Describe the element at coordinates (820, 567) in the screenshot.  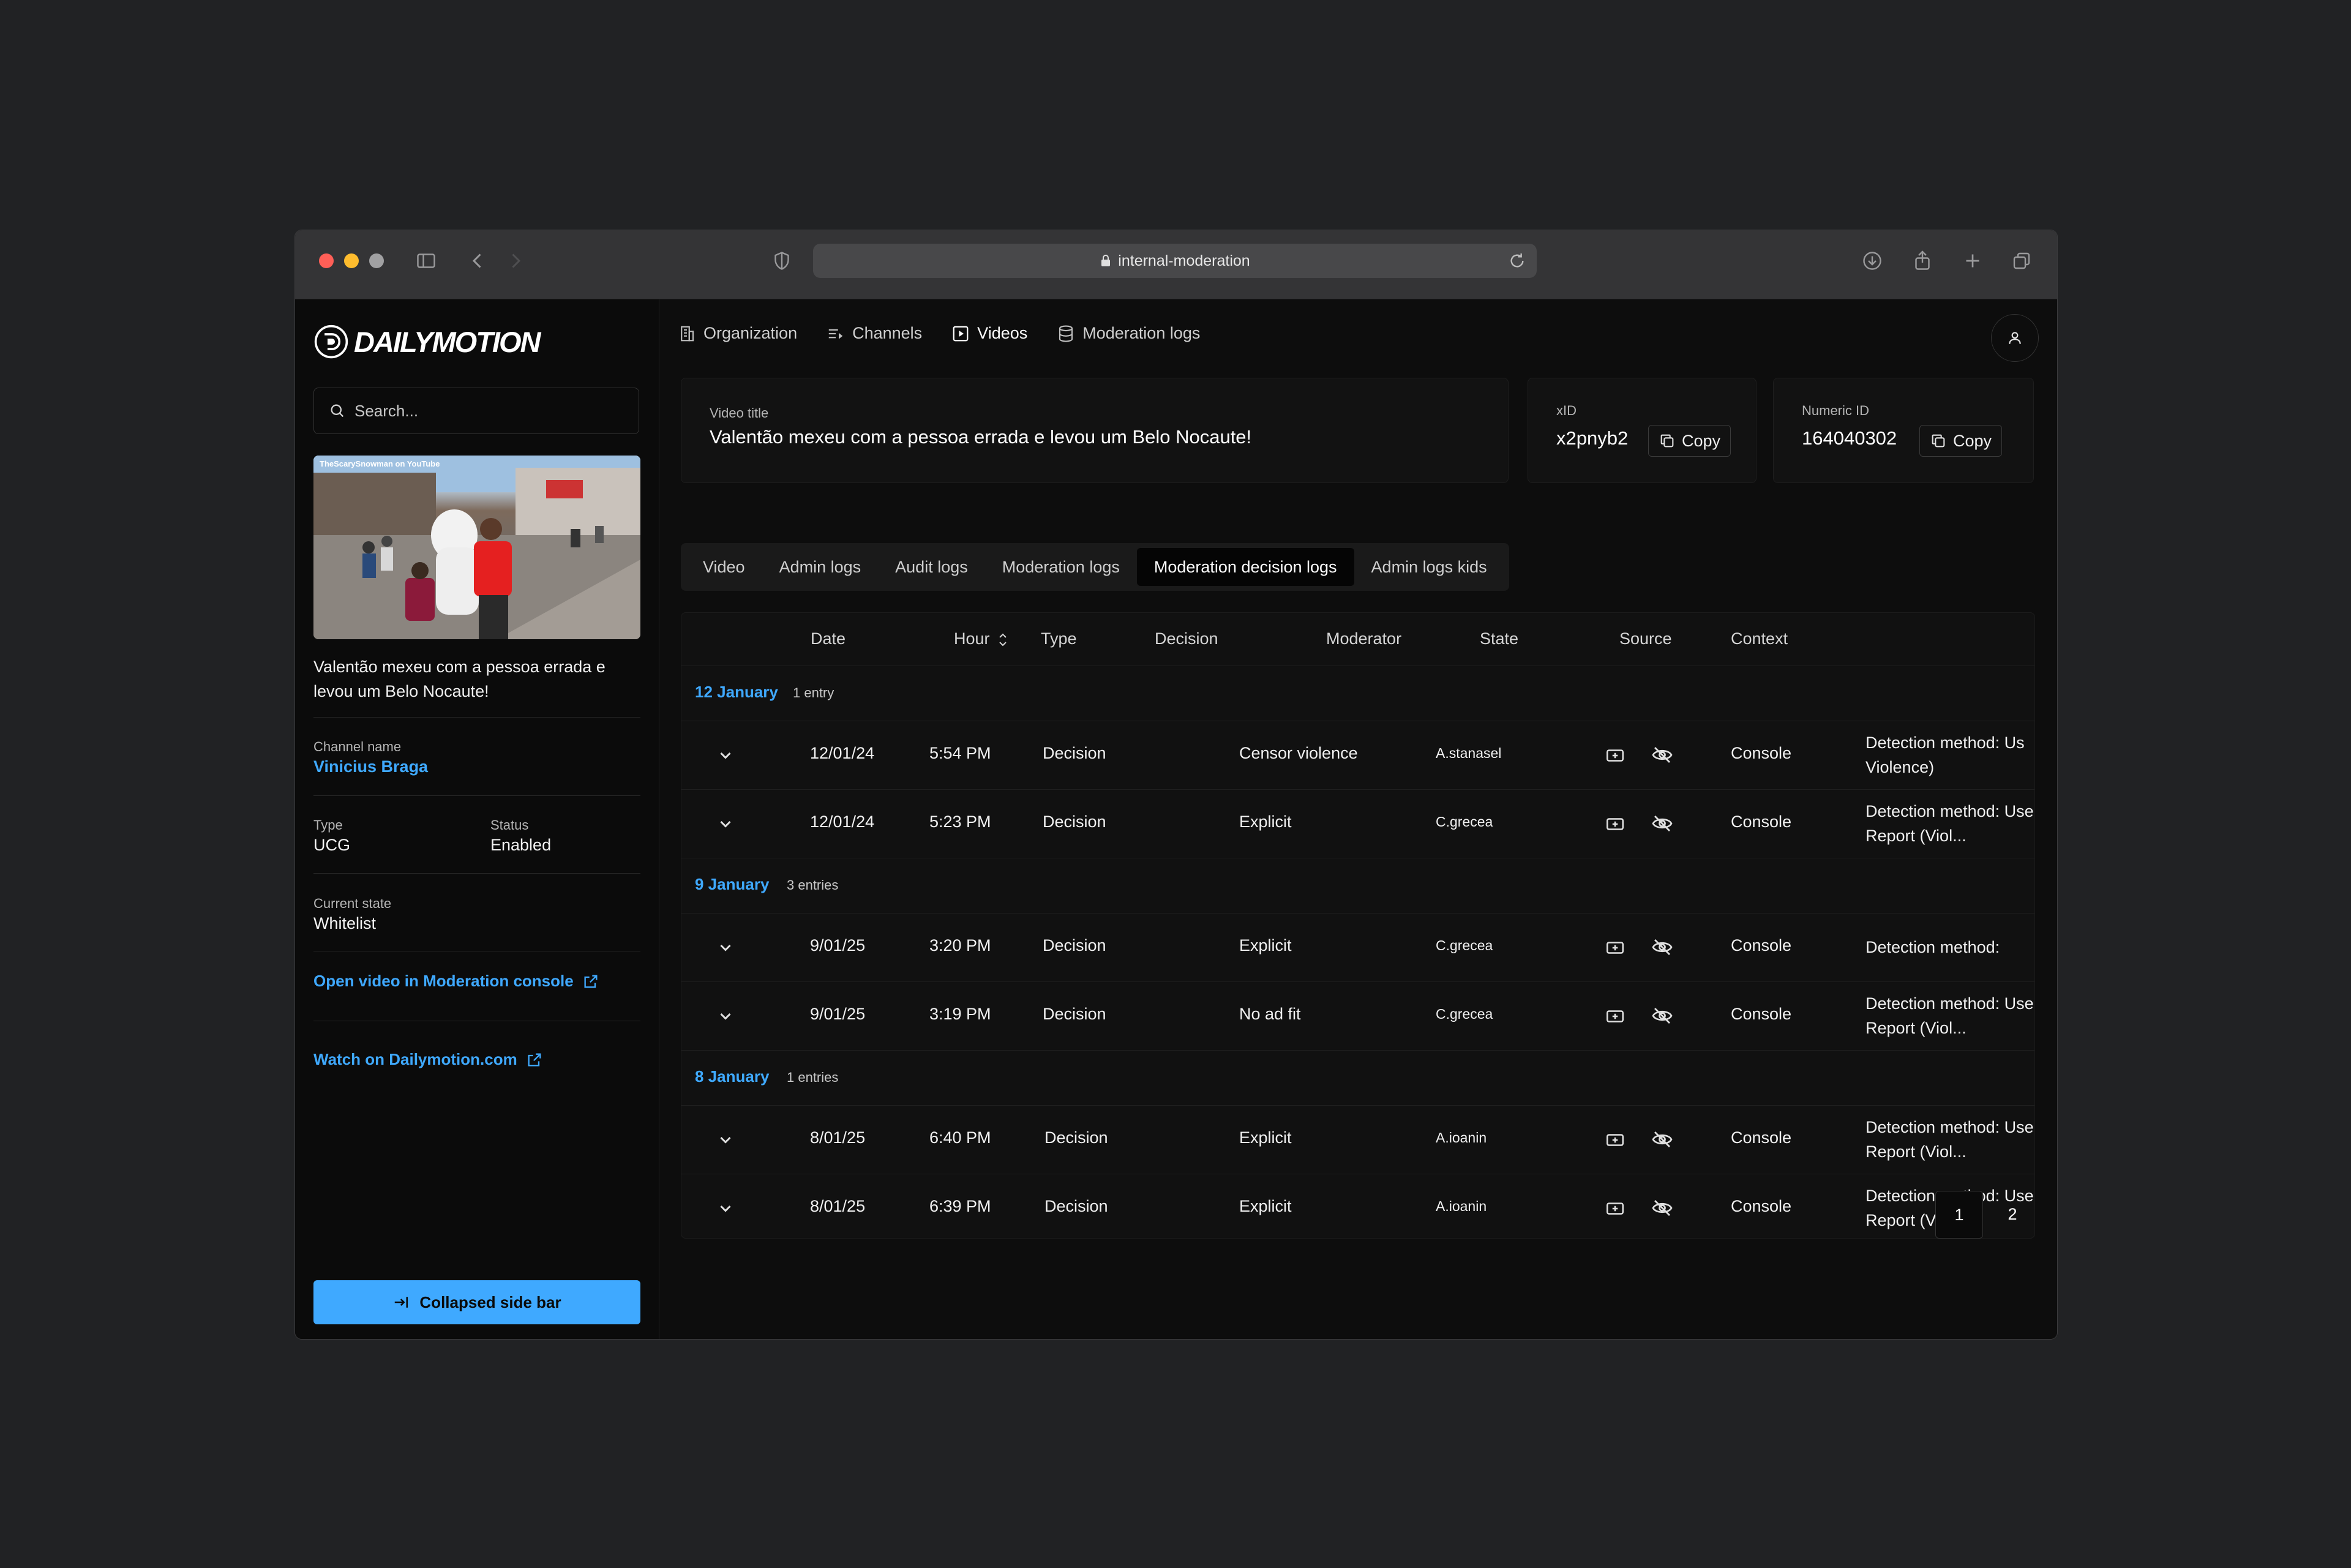
I see `tab-admin-logs: Admin logs` at that location.